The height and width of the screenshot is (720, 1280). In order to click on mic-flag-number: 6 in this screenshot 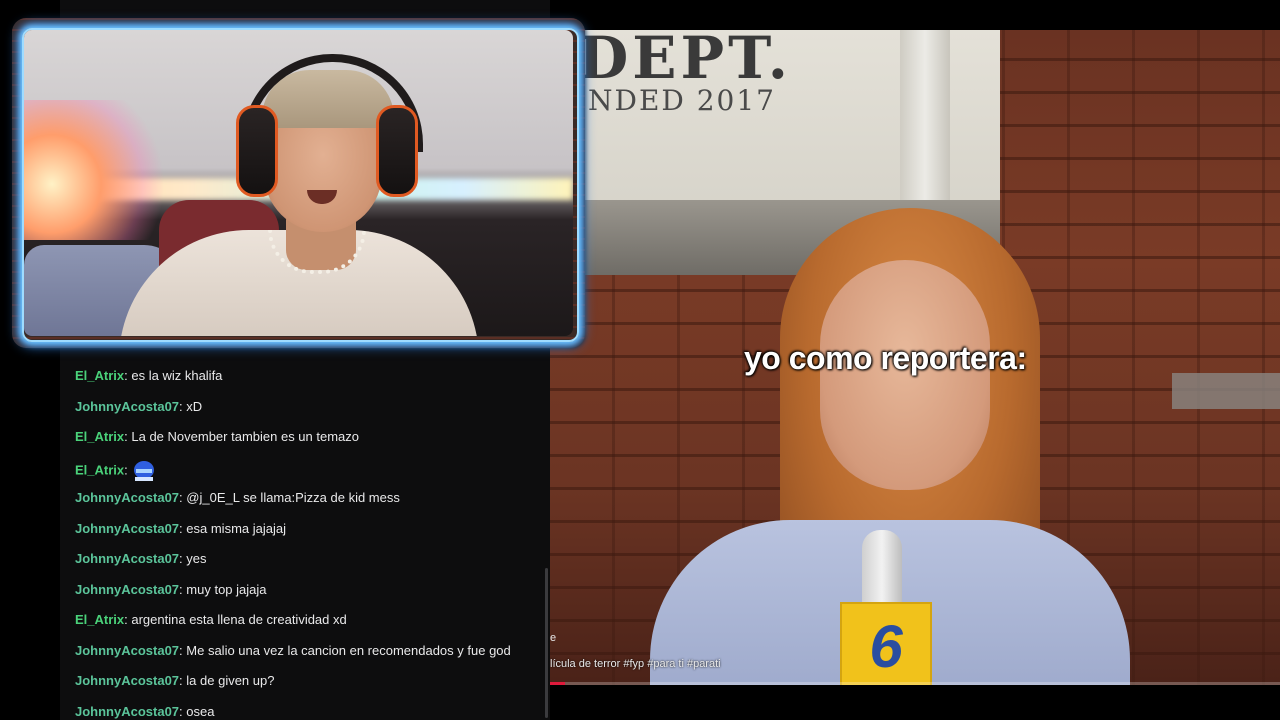, I will do `click(886, 646)`.